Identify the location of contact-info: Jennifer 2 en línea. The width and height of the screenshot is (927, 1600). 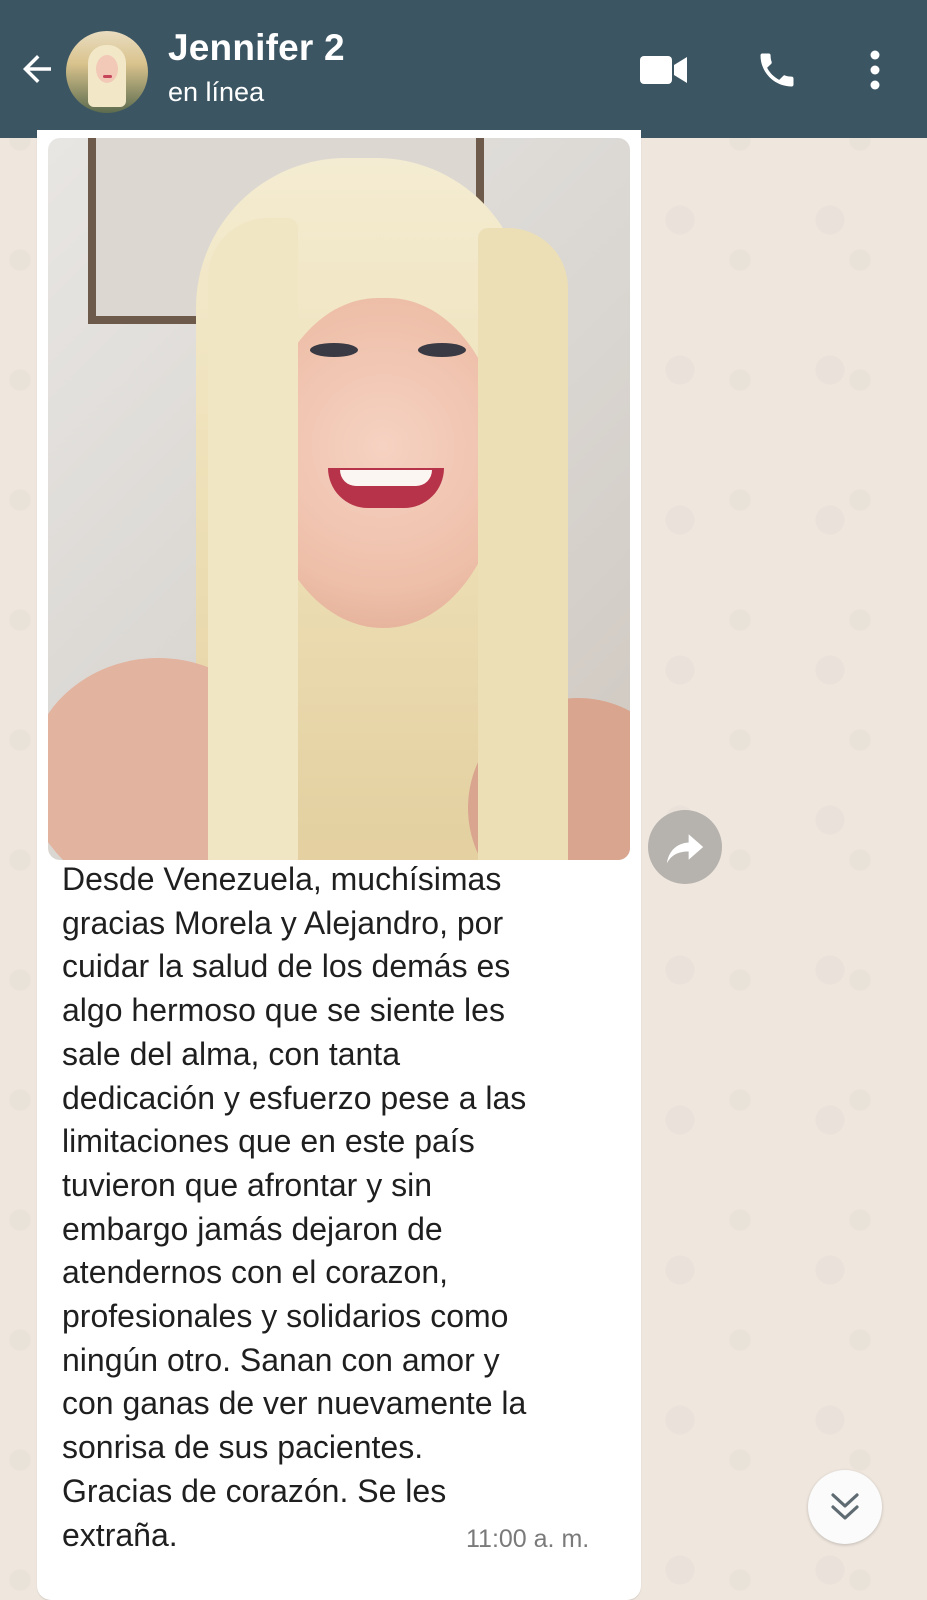
(256, 68).